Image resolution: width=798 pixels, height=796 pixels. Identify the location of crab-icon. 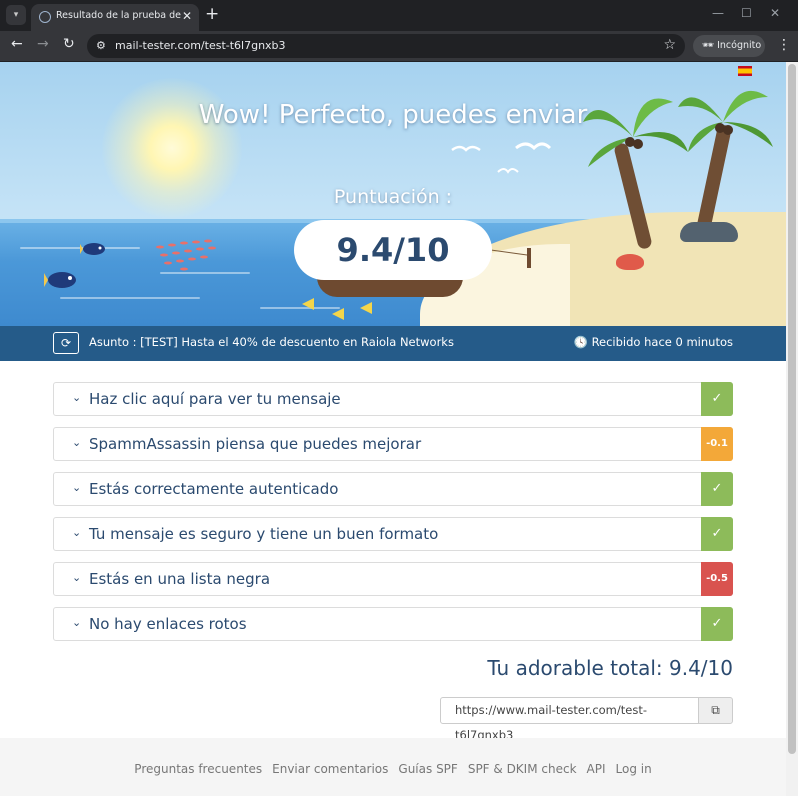
(630, 262).